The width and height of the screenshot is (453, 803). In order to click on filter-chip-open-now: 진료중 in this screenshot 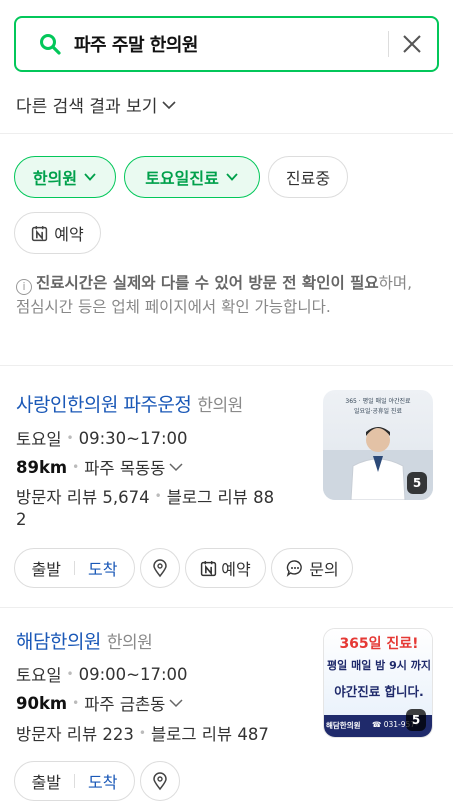, I will do `click(308, 177)`.